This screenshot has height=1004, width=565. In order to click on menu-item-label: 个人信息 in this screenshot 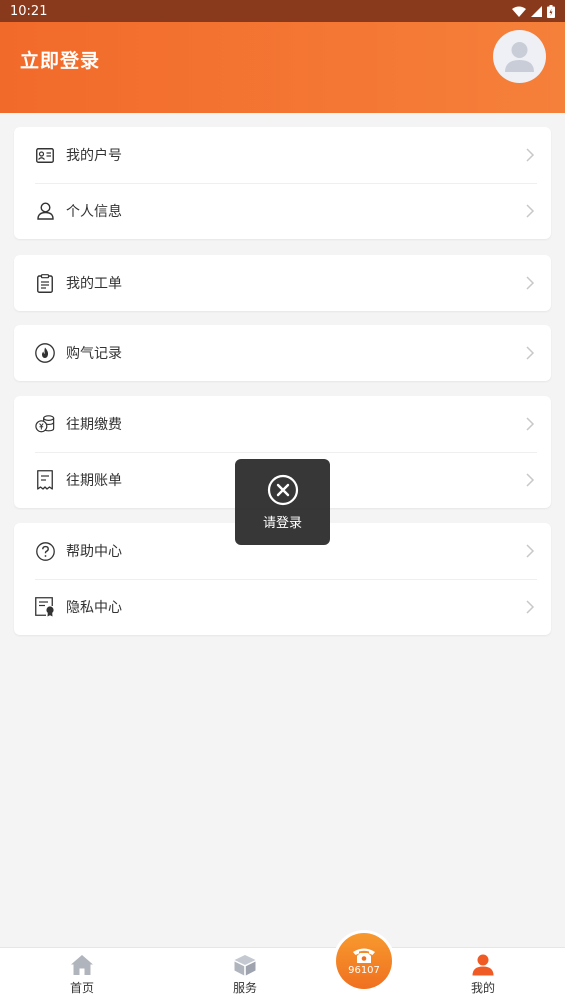, I will do `click(94, 212)`.